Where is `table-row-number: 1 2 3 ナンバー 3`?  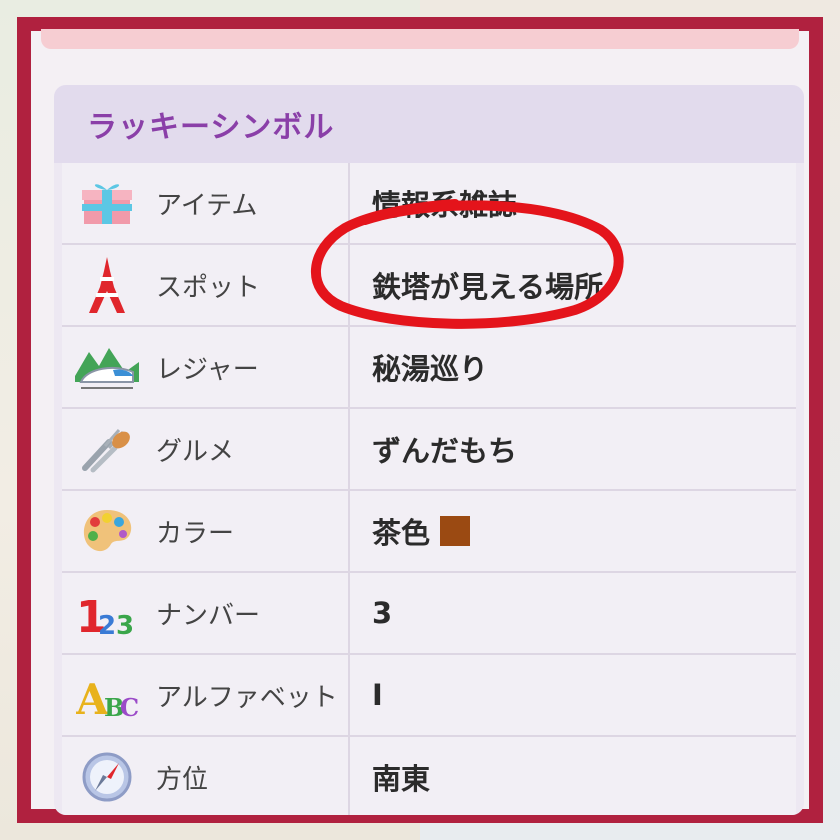
table-row-number: 1 2 3 ナンバー 3 is located at coordinates (429, 614).